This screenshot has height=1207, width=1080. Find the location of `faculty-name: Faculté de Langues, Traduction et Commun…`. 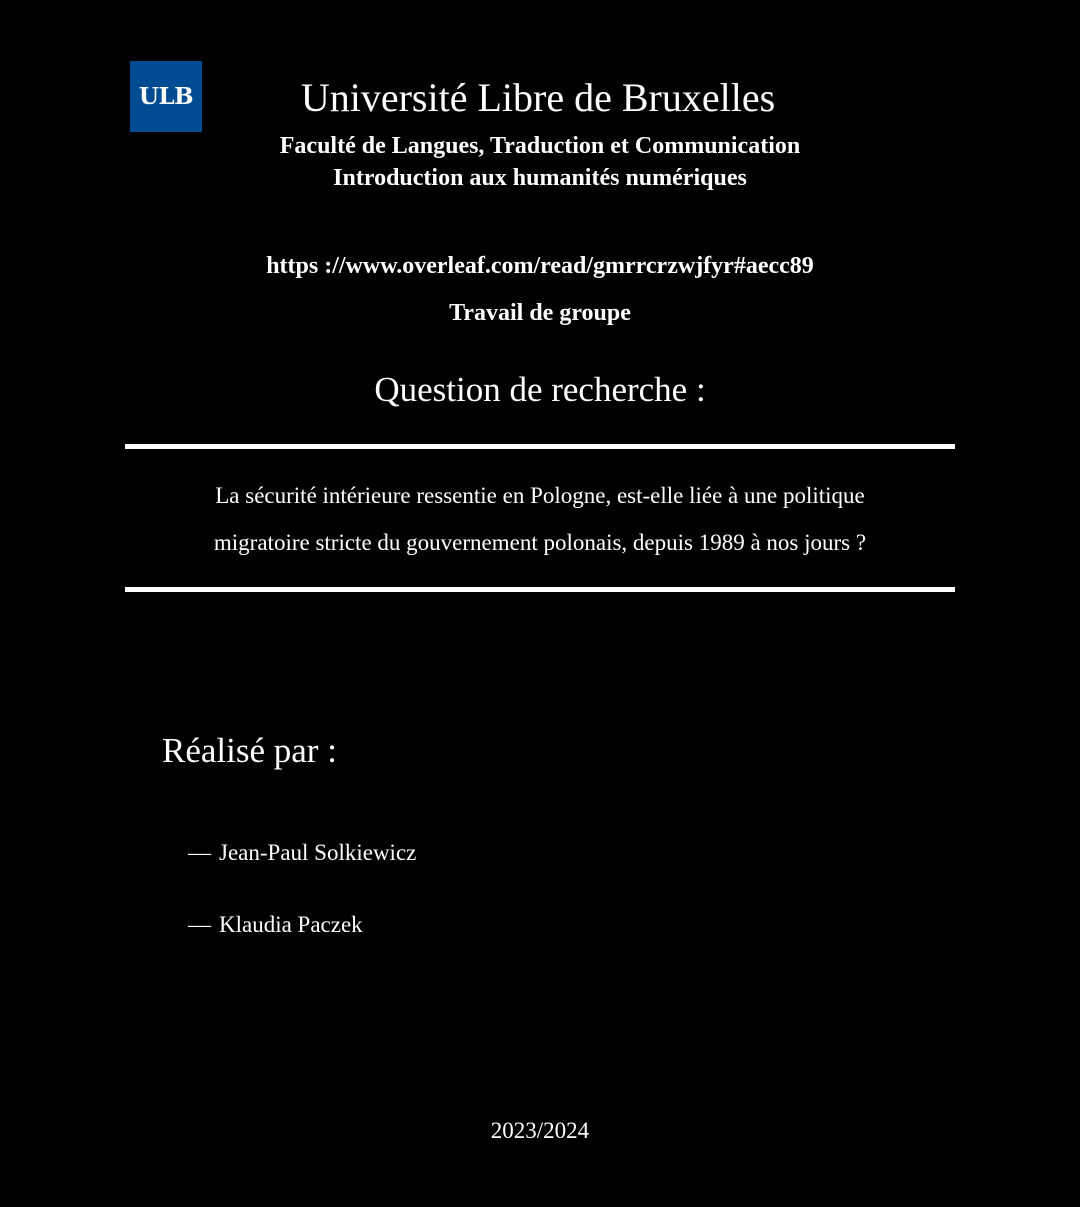

faculty-name: Faculté de Langues, Traduction et Commun… is located at coordinates (540, 146).